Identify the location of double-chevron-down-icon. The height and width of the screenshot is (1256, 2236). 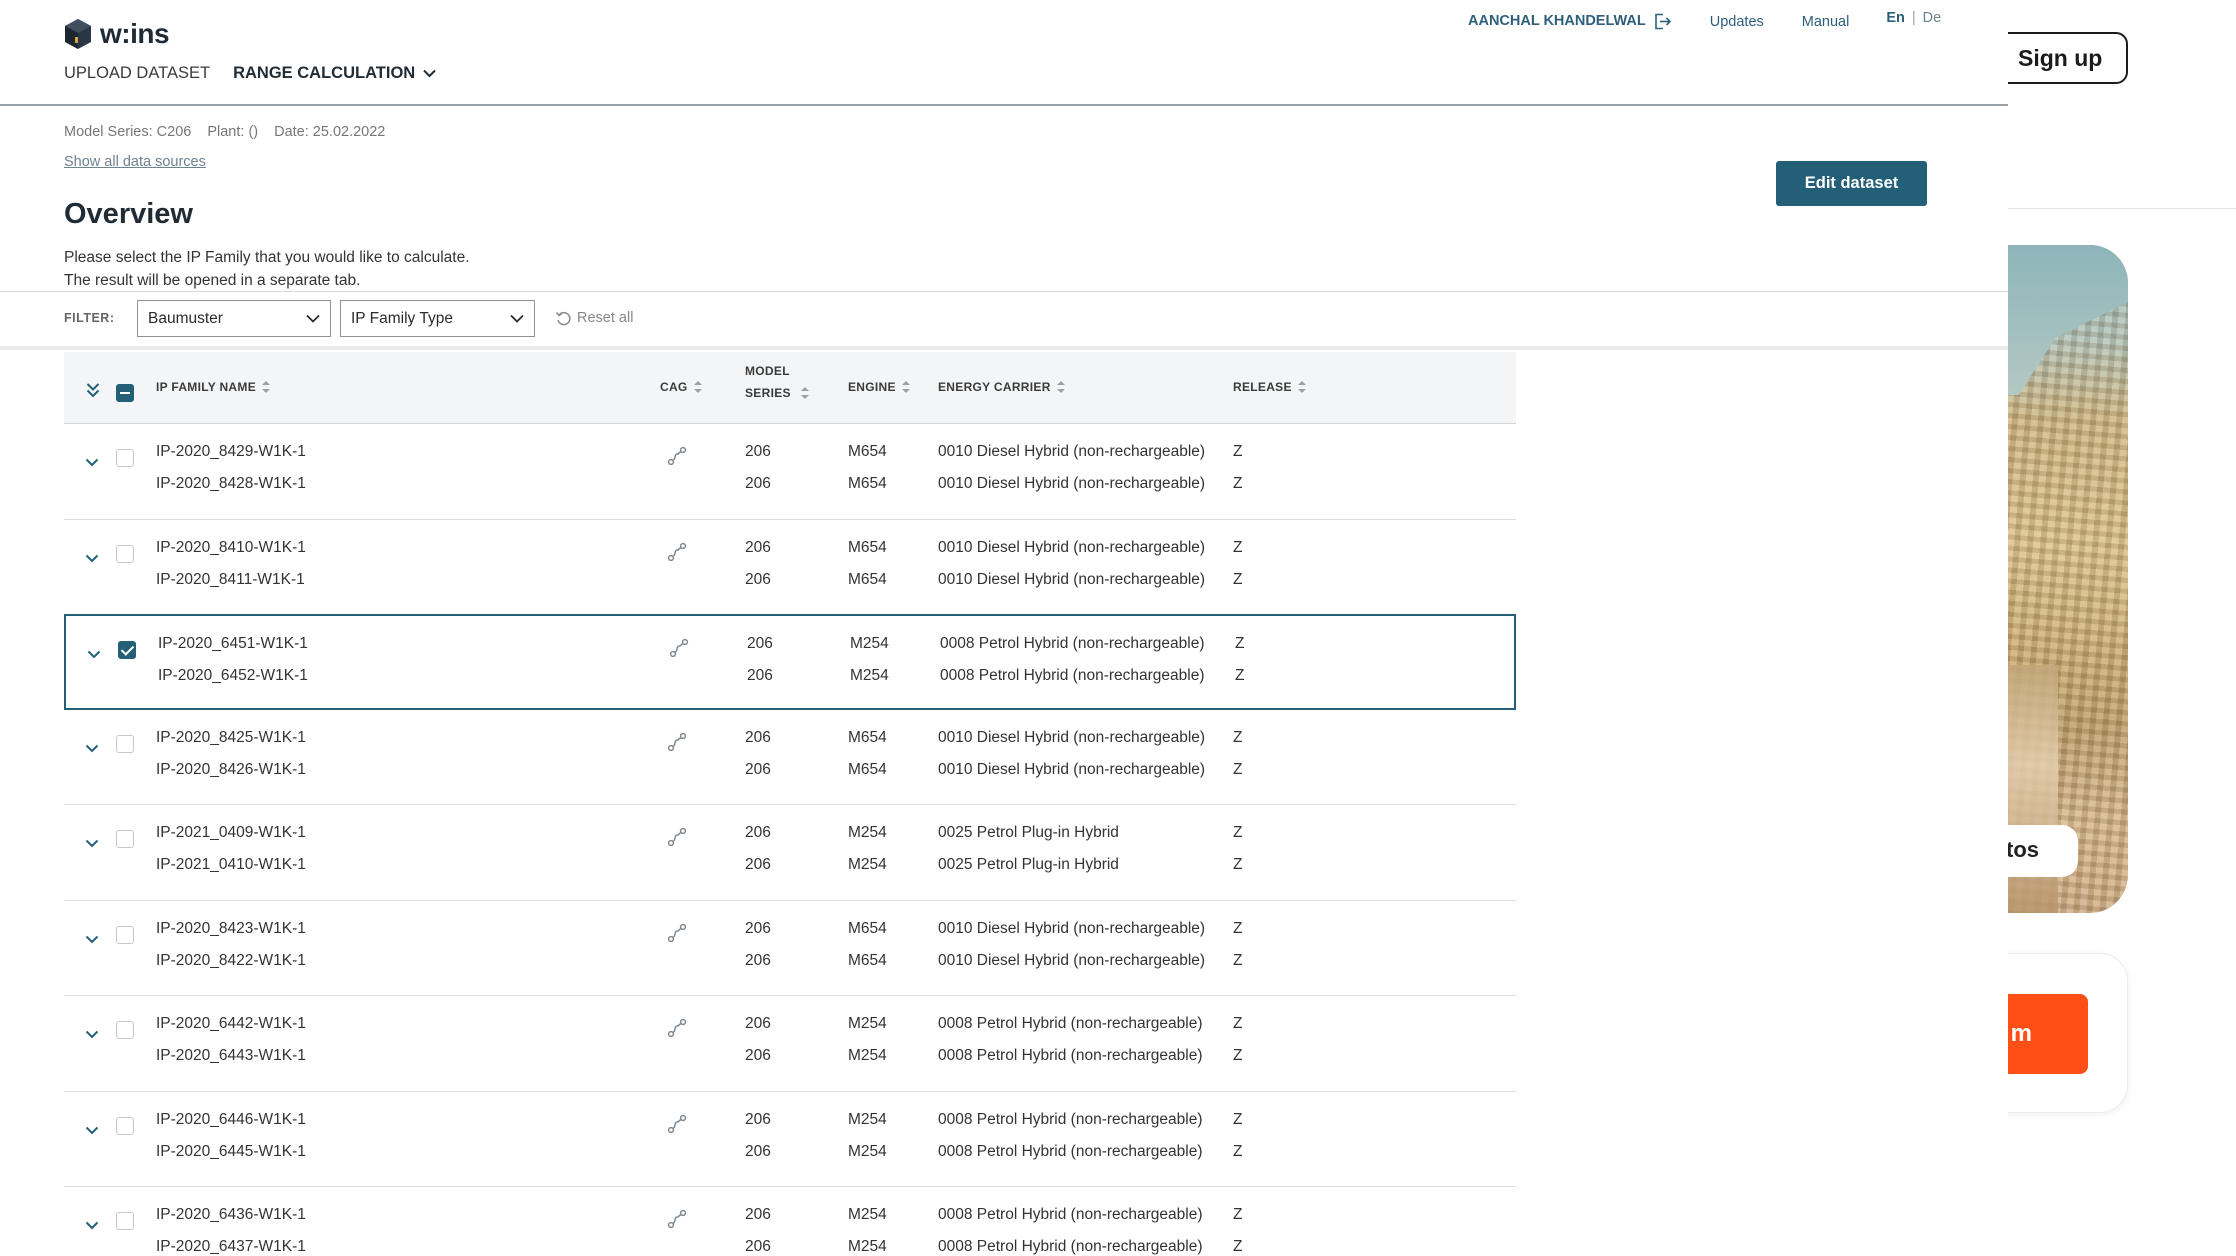
(93, 390).